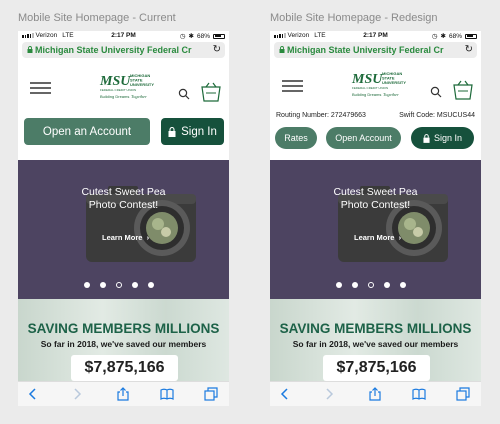 The height and width of the screenshot is (424, 500). Describe the element at coordinates (437, 115) in the screenshot. I see `swift-code: Swift Code: MSUCUS44` at that location.